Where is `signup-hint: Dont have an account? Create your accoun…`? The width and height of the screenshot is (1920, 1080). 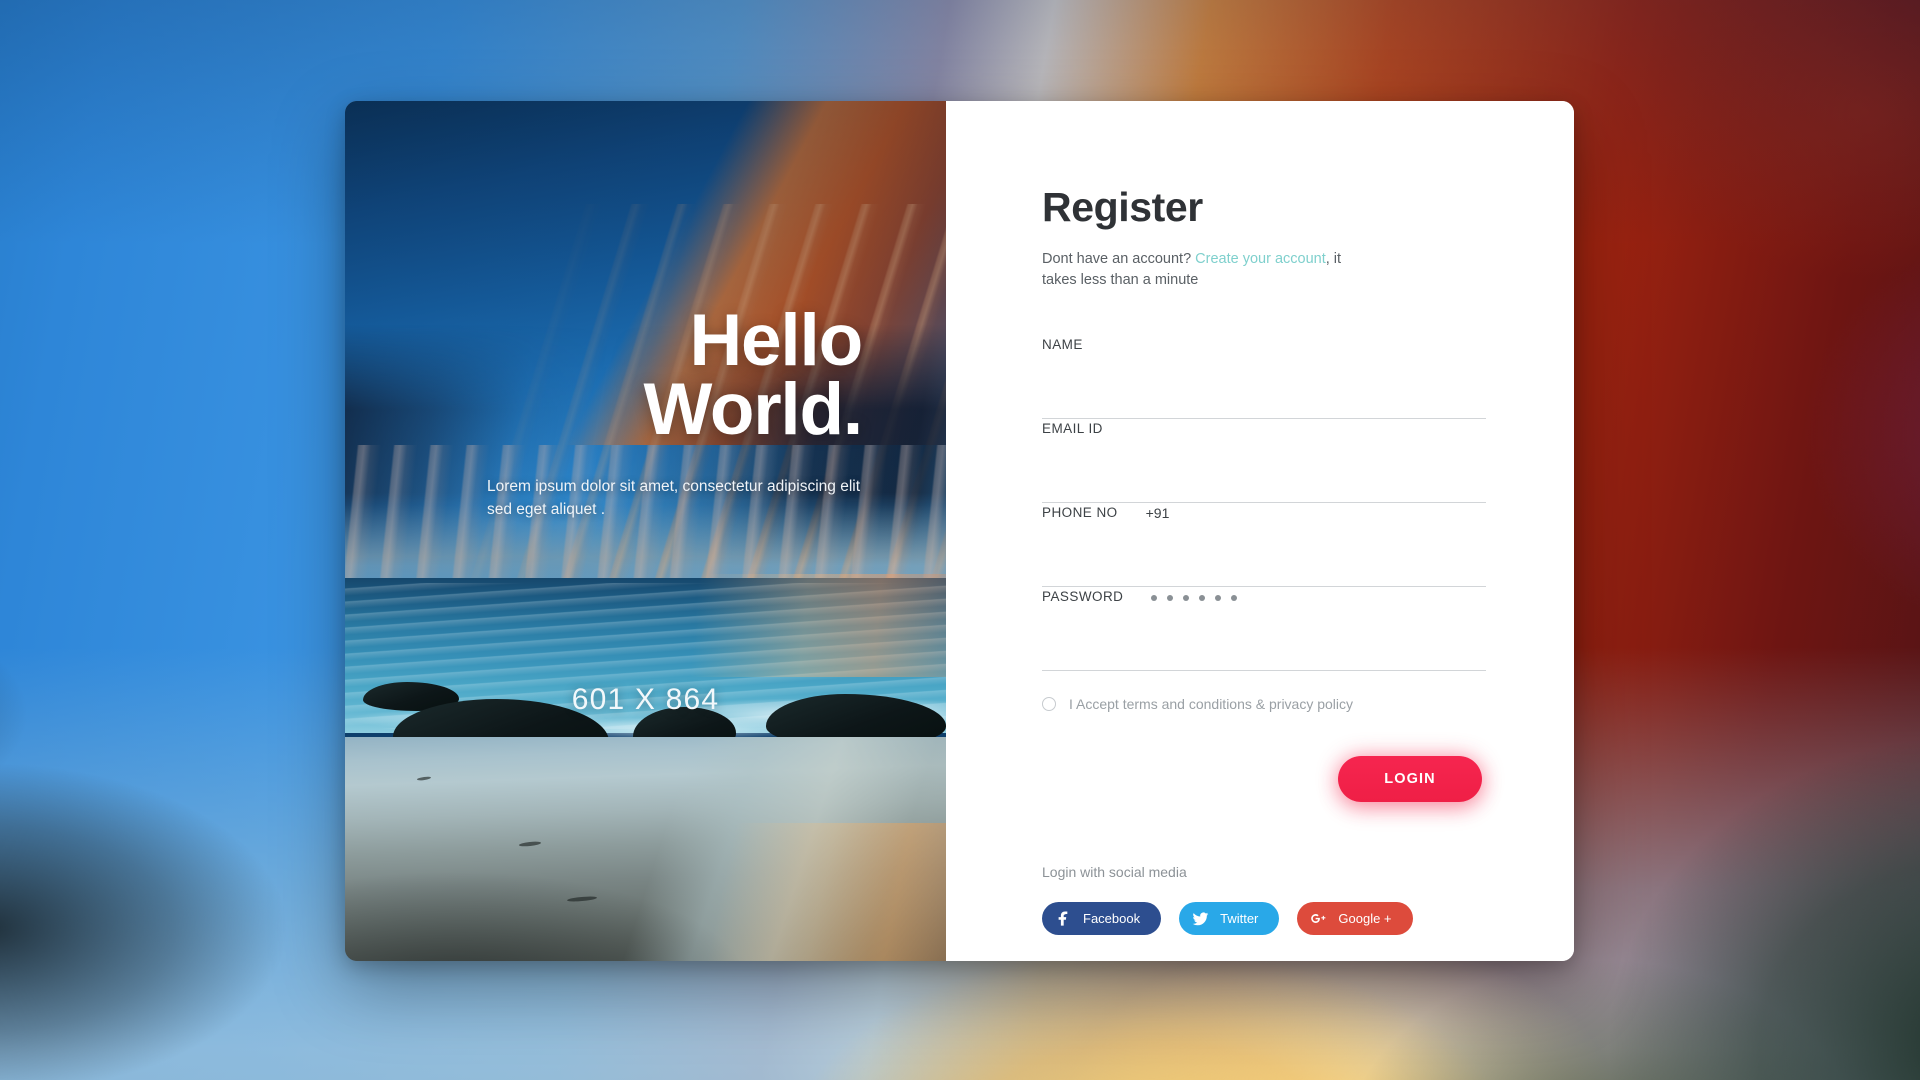
signup-hint: Dont have an account? Create your accoun… is located at coordinates (1202, 269).